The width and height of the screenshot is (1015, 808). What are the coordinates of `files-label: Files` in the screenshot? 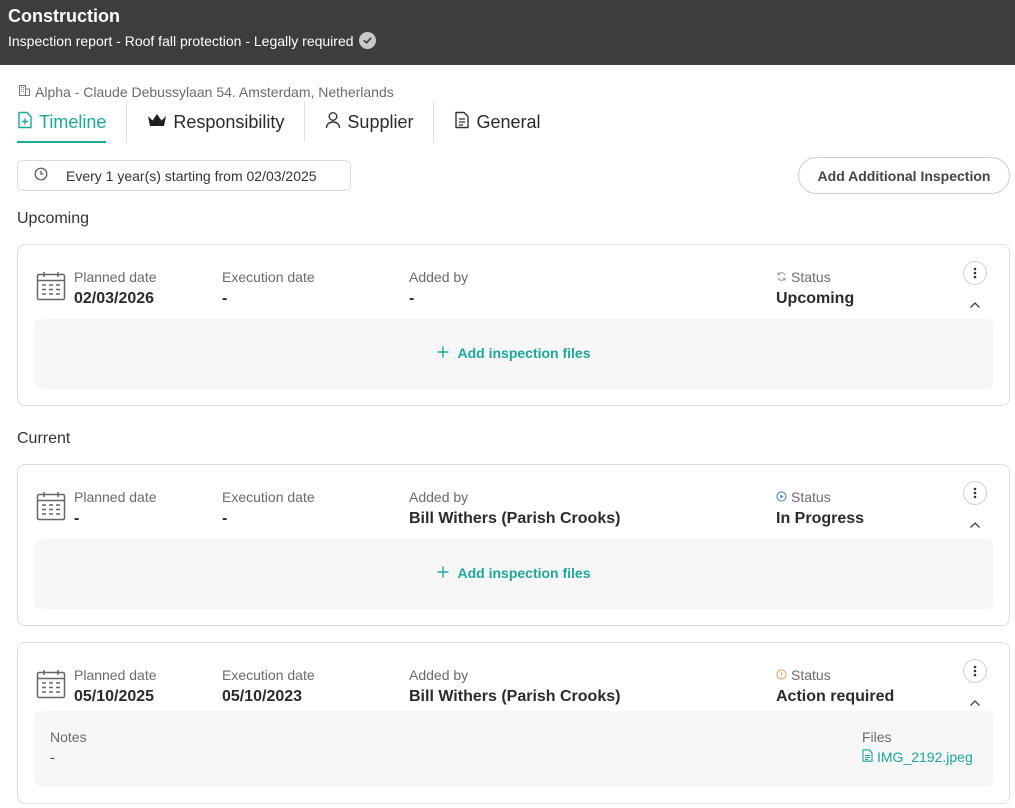 It's located at (877, 737).